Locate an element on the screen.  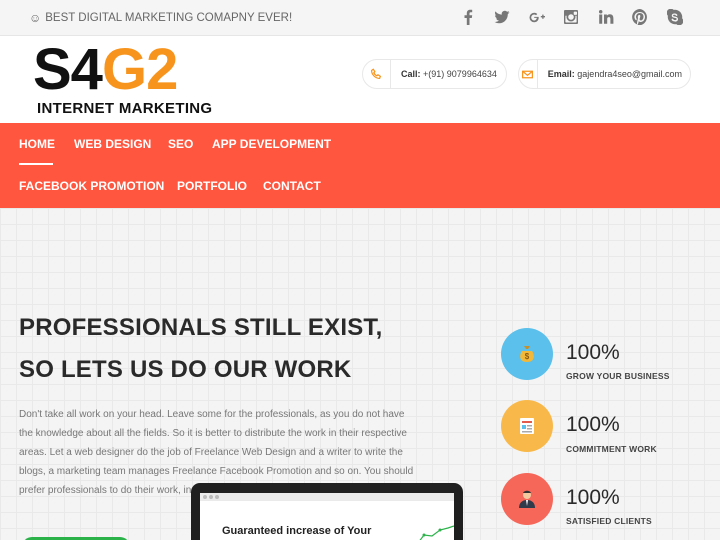
tagline: ☺ BEST DIGITAL MARKETING COMAPNY EVER! is located at coordinates (160, 18).